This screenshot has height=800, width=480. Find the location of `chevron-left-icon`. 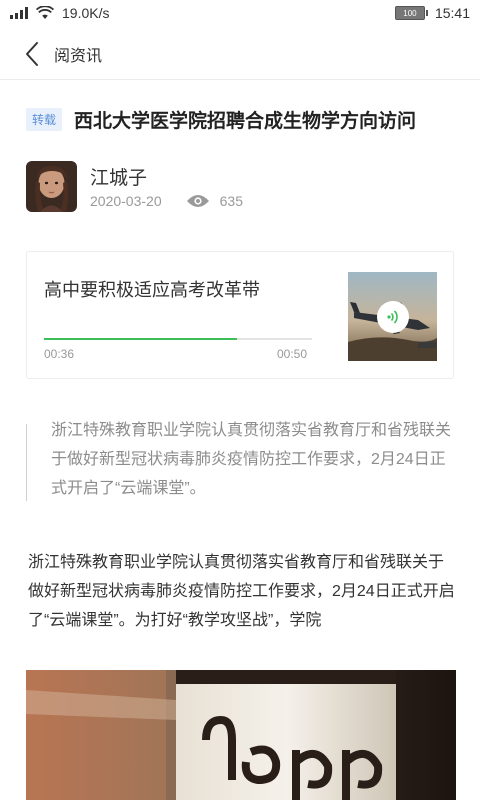

chevron-left-icon is located at coordinates (32, 53).